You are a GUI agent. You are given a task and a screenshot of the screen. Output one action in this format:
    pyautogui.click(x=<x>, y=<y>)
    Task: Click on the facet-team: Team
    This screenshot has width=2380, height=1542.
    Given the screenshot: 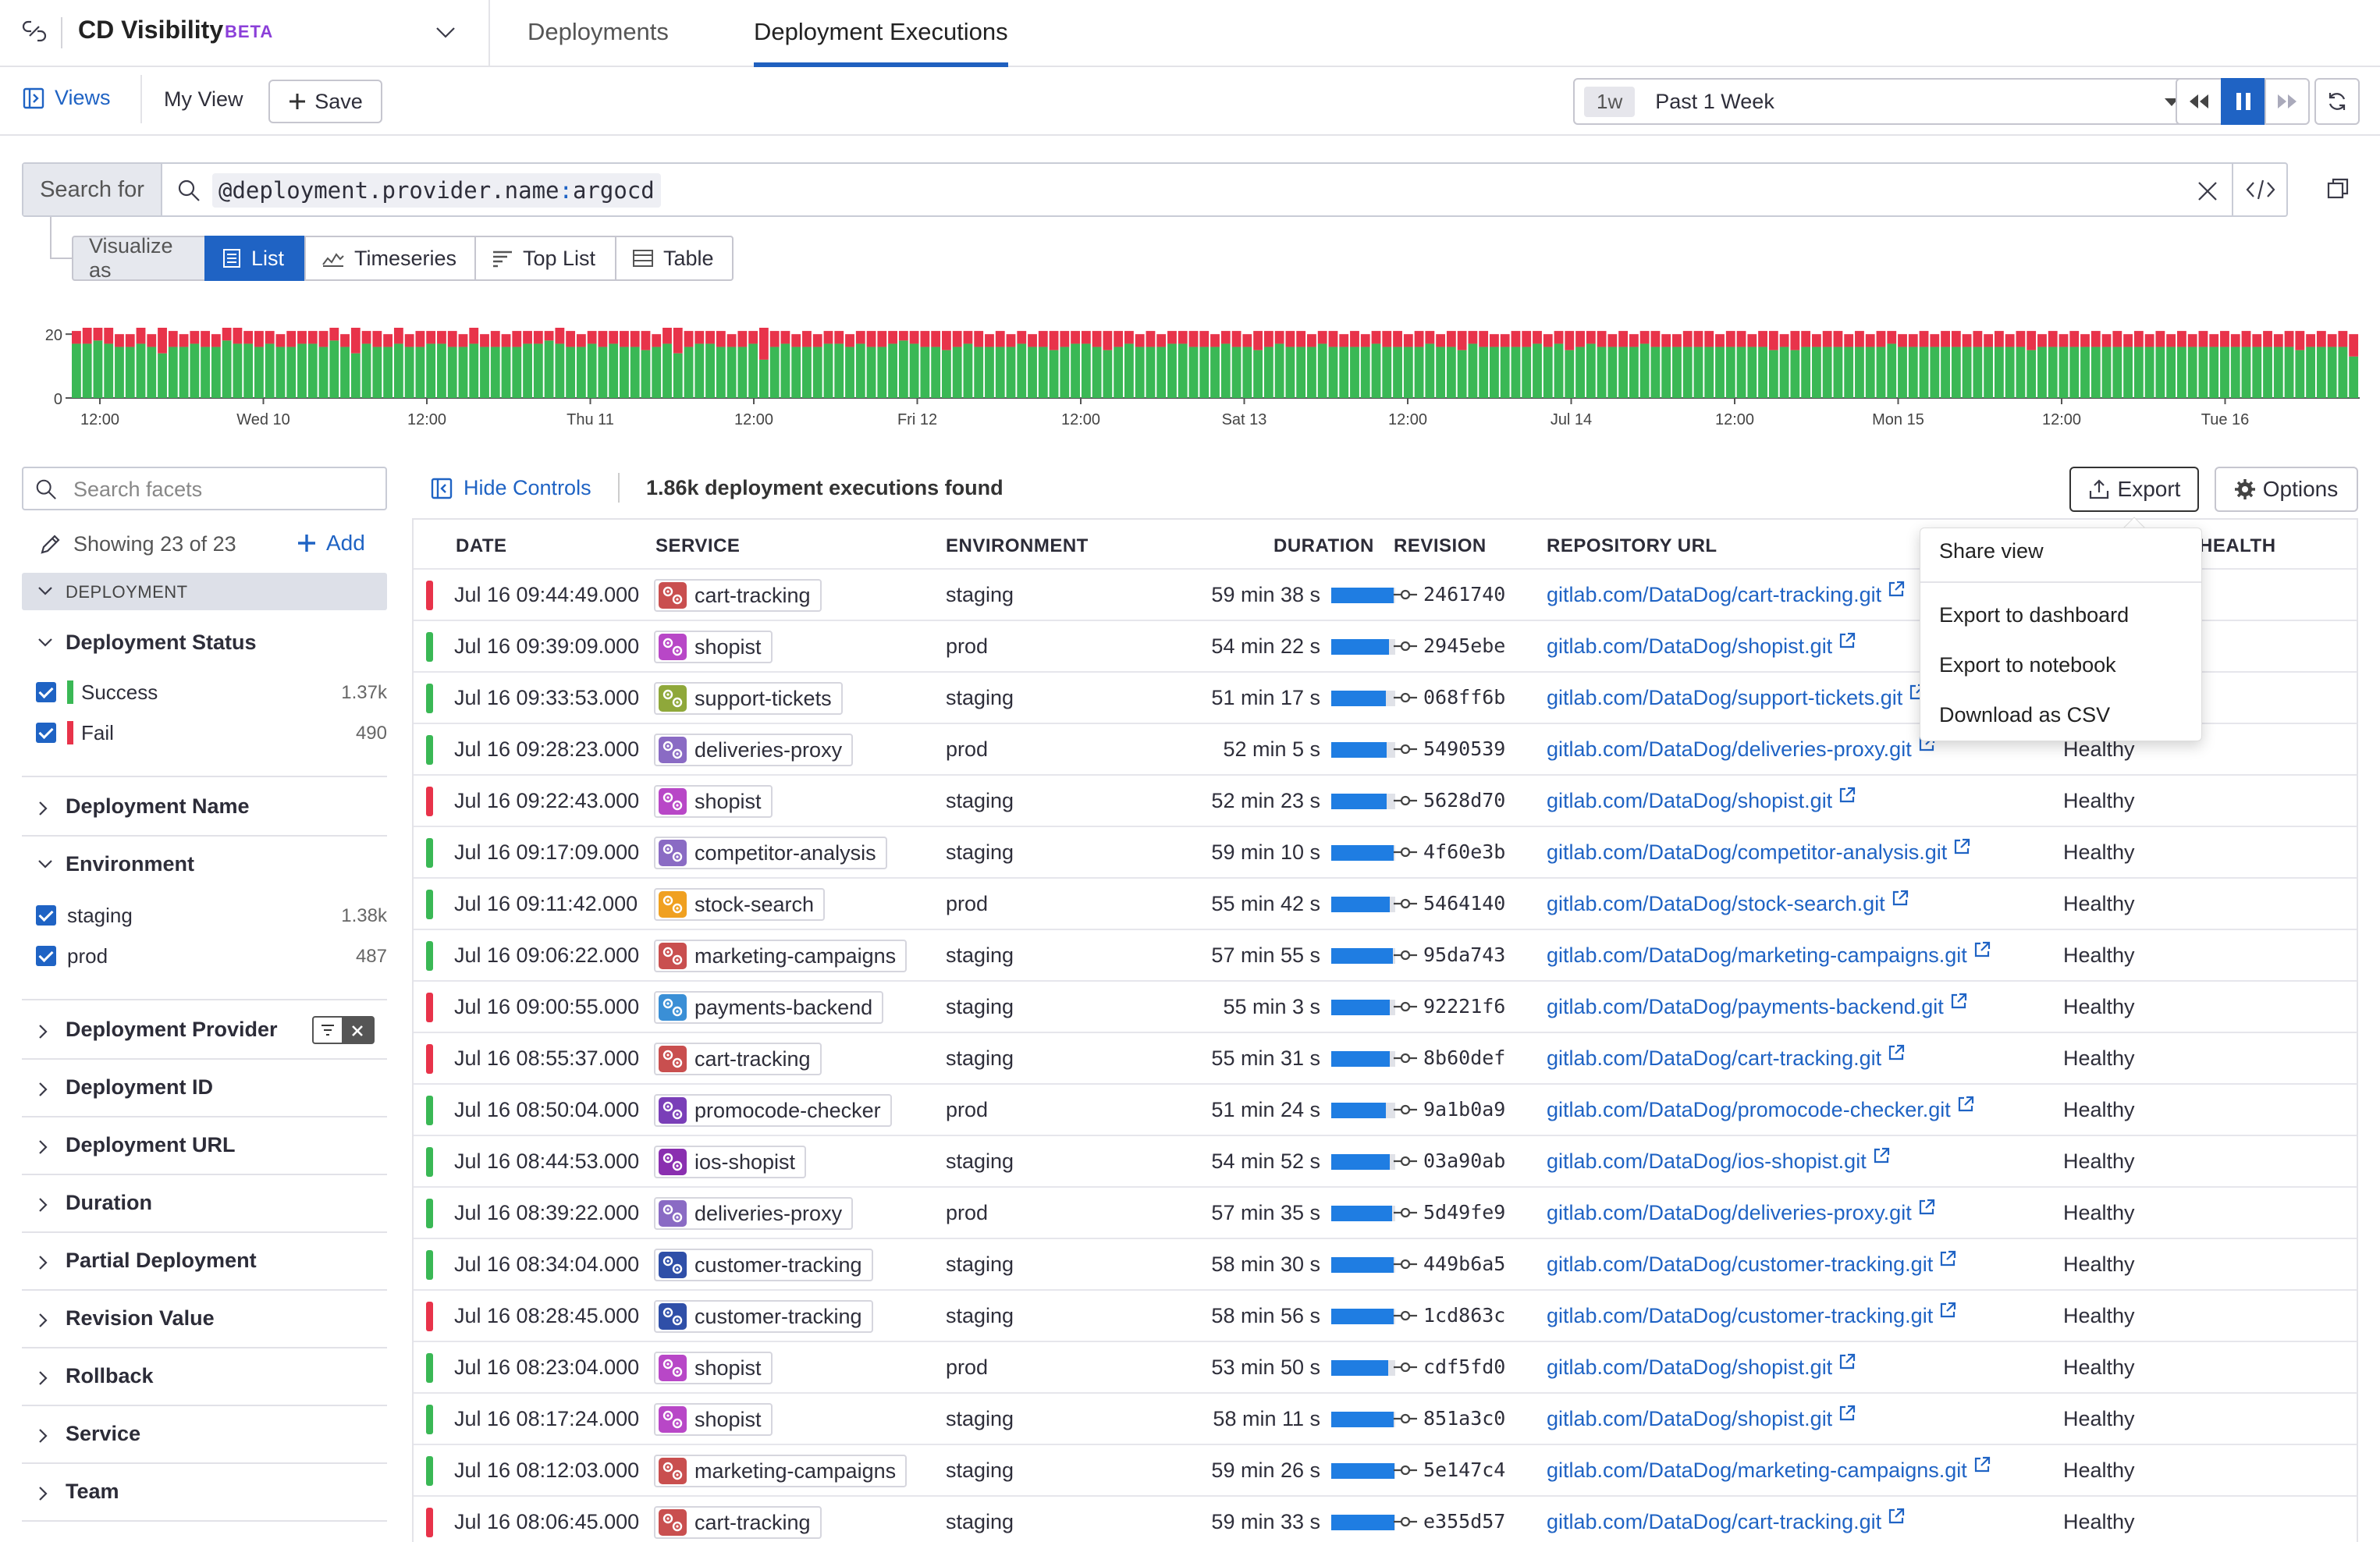 What is the action you would take?
    pyautogui.click(x=205, y=1493)
    